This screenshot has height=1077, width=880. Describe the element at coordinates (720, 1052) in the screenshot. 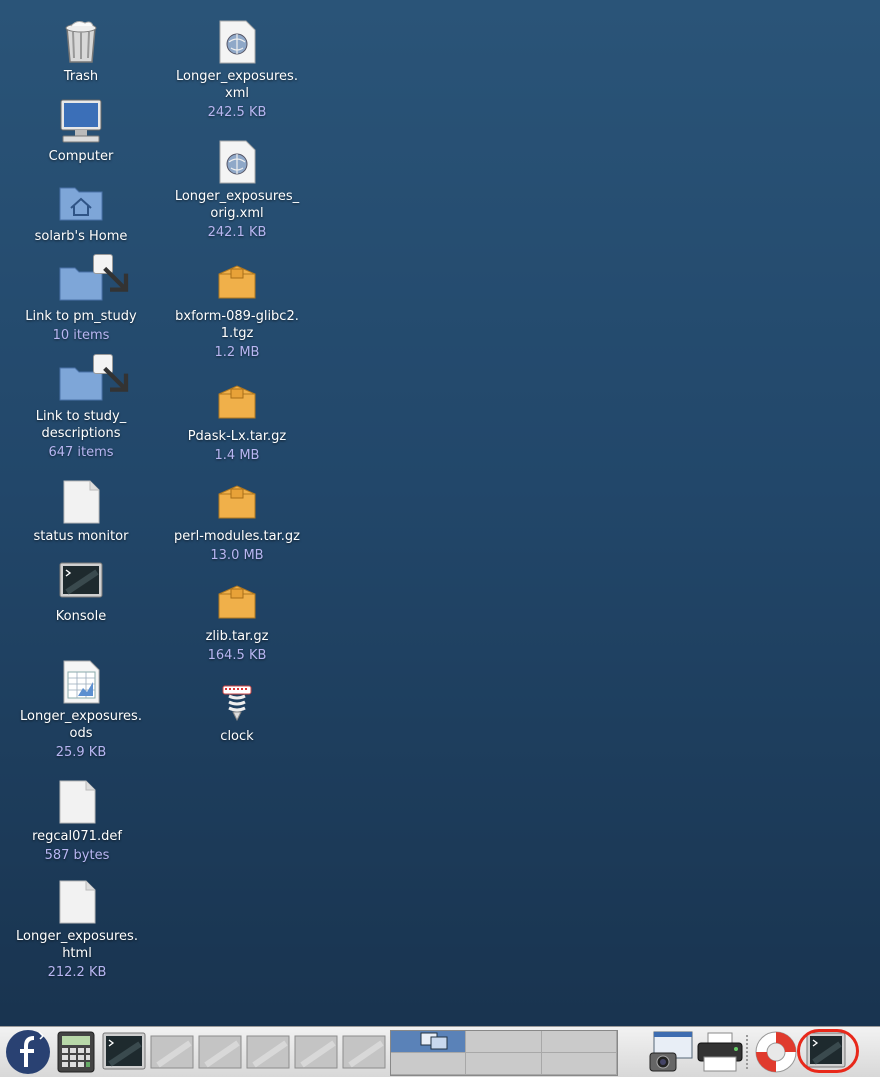

I see `printer-icon` at that location.